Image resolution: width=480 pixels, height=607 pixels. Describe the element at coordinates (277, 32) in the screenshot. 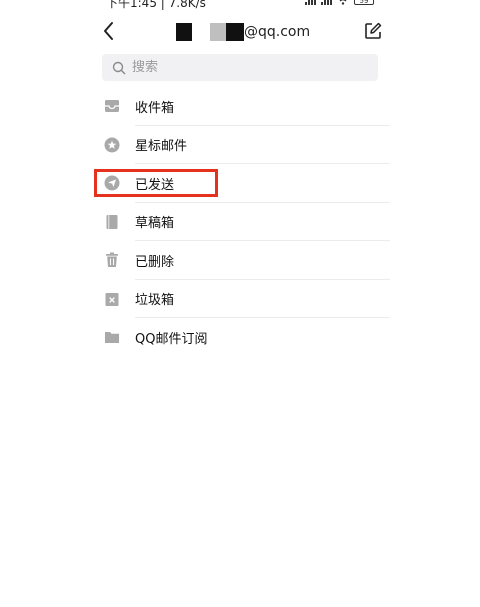

I see `email-suffix: @qq.com` at that location.